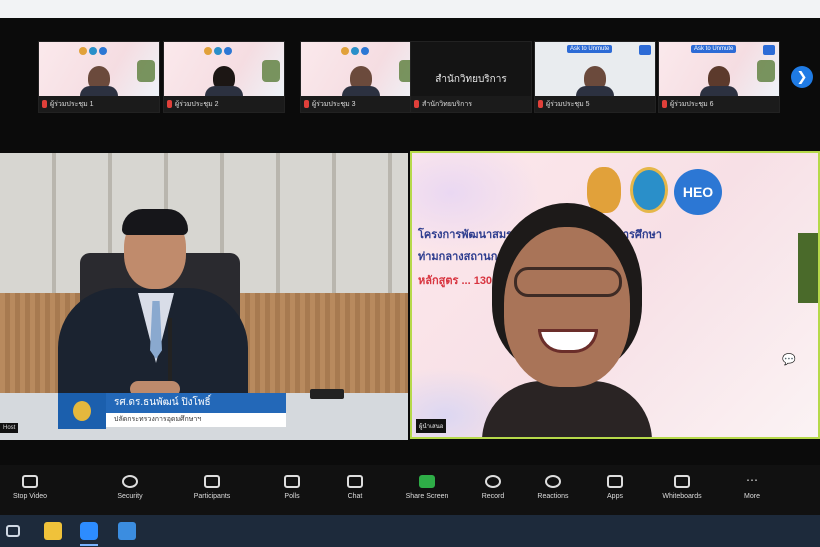 This screenshot has width=820, height=547. Describe the element at coordinates (553, 481) in the screenshot. I see `reactions-icon` at that location.